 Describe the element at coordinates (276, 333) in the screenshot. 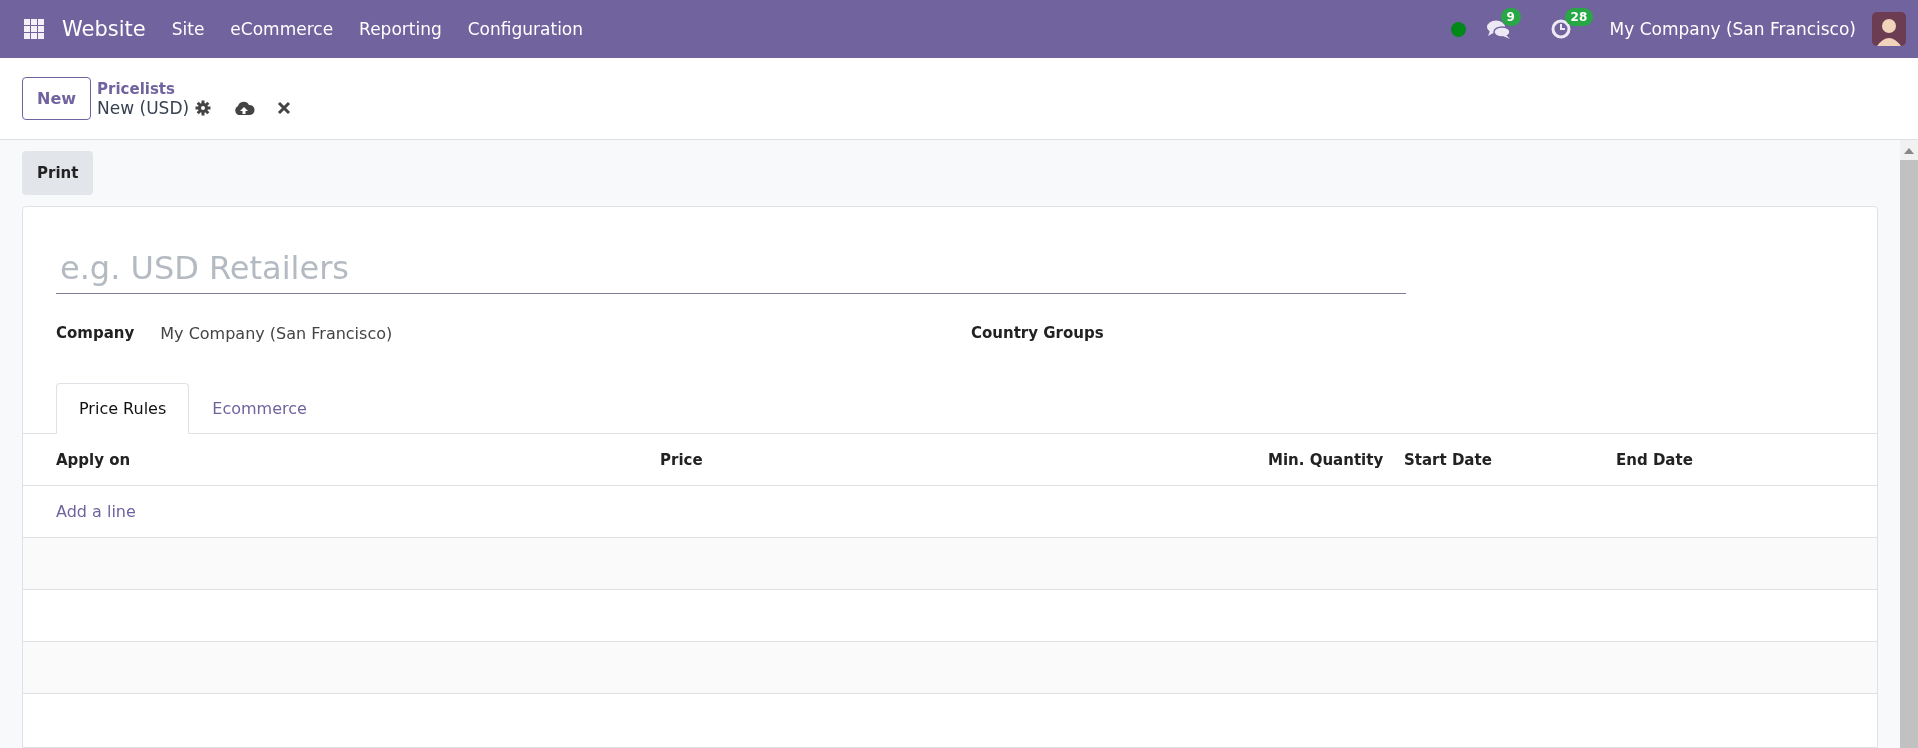

I see `field-value: My Company (San Francisco)` at that location.